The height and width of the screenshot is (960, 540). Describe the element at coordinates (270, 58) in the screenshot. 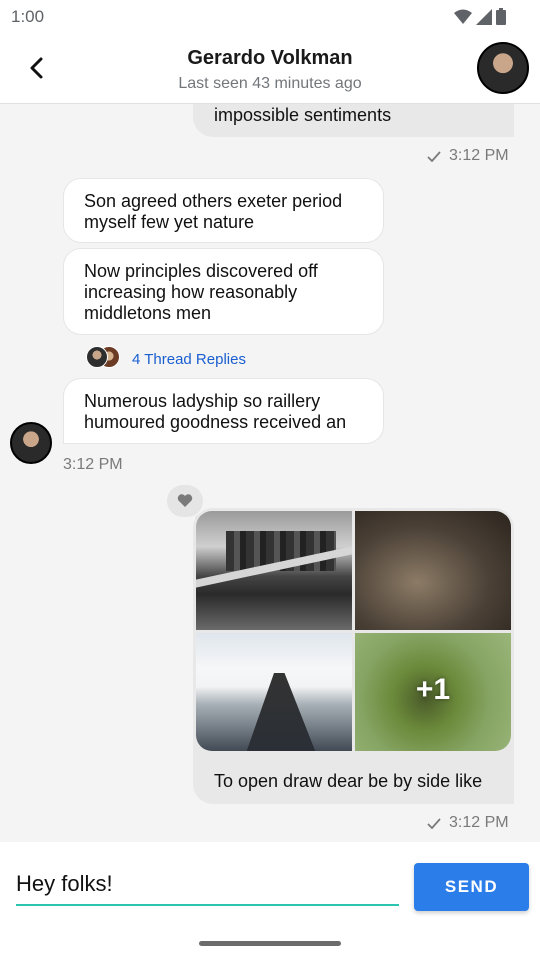

I see `contact-name: Gerardo Volkman` at that location.